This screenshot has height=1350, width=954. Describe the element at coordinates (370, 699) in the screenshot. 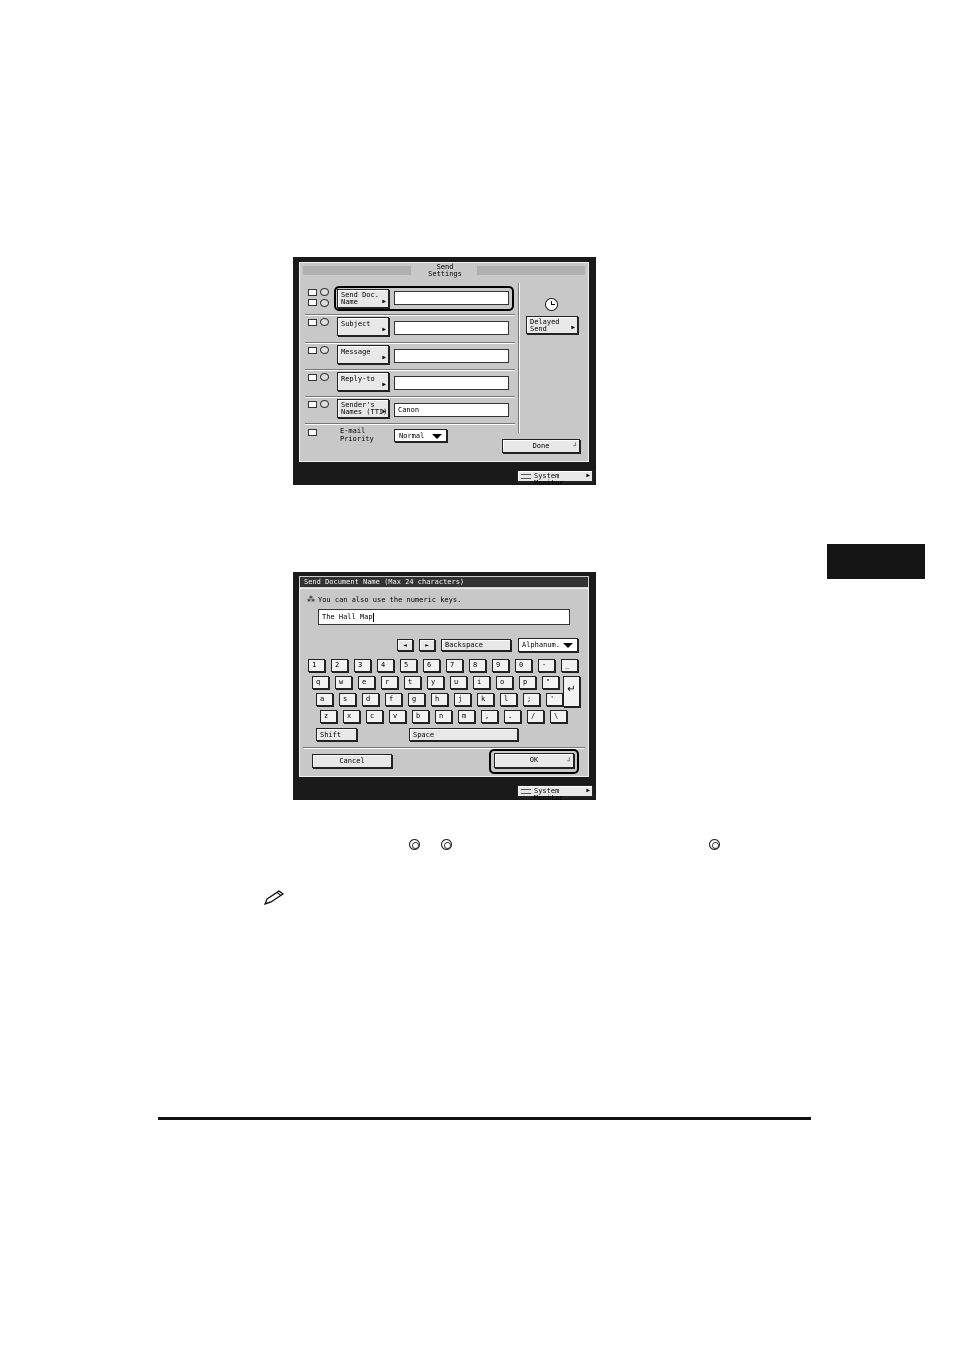

I see `key-row3-2: d` at that location.